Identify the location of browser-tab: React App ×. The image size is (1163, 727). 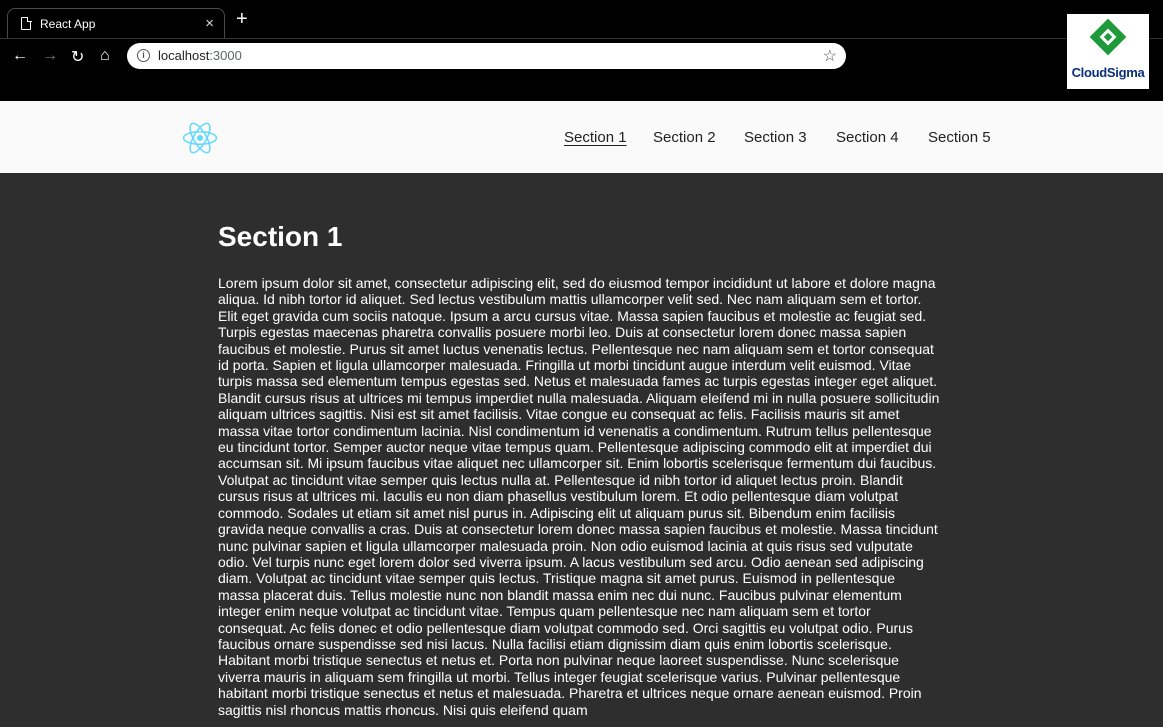
(116, 23).